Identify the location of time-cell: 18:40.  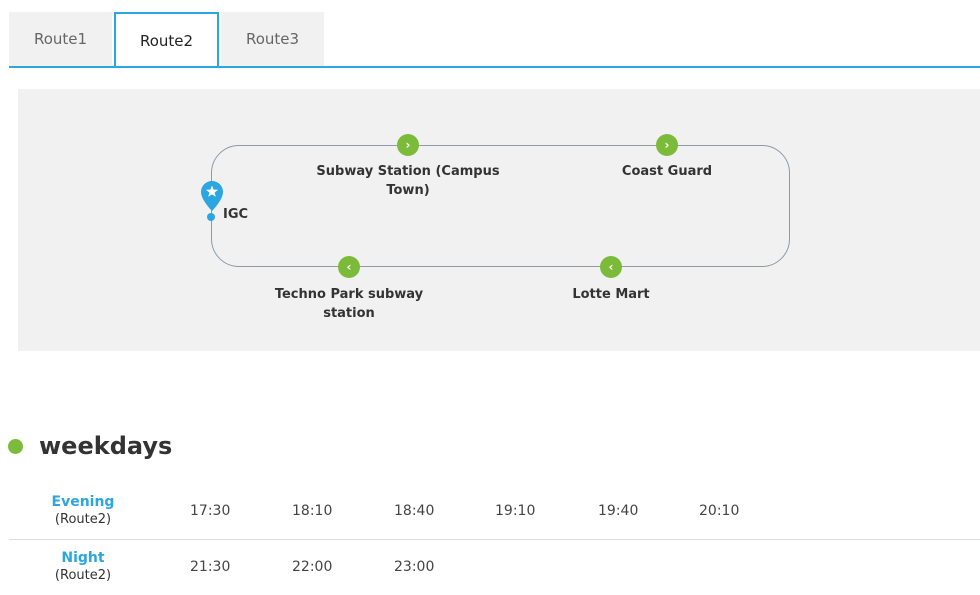
(414, 511).